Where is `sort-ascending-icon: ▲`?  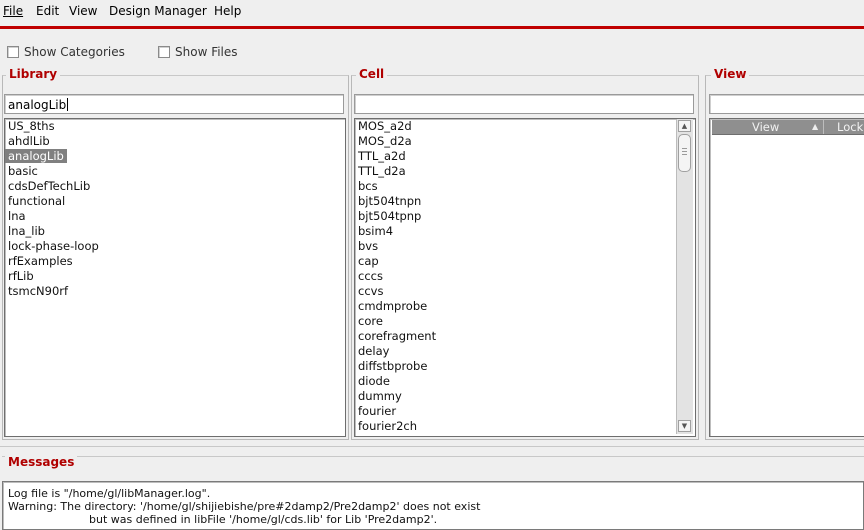
sort-ascending-icon: ▲ is located at coordinates (815, 126).